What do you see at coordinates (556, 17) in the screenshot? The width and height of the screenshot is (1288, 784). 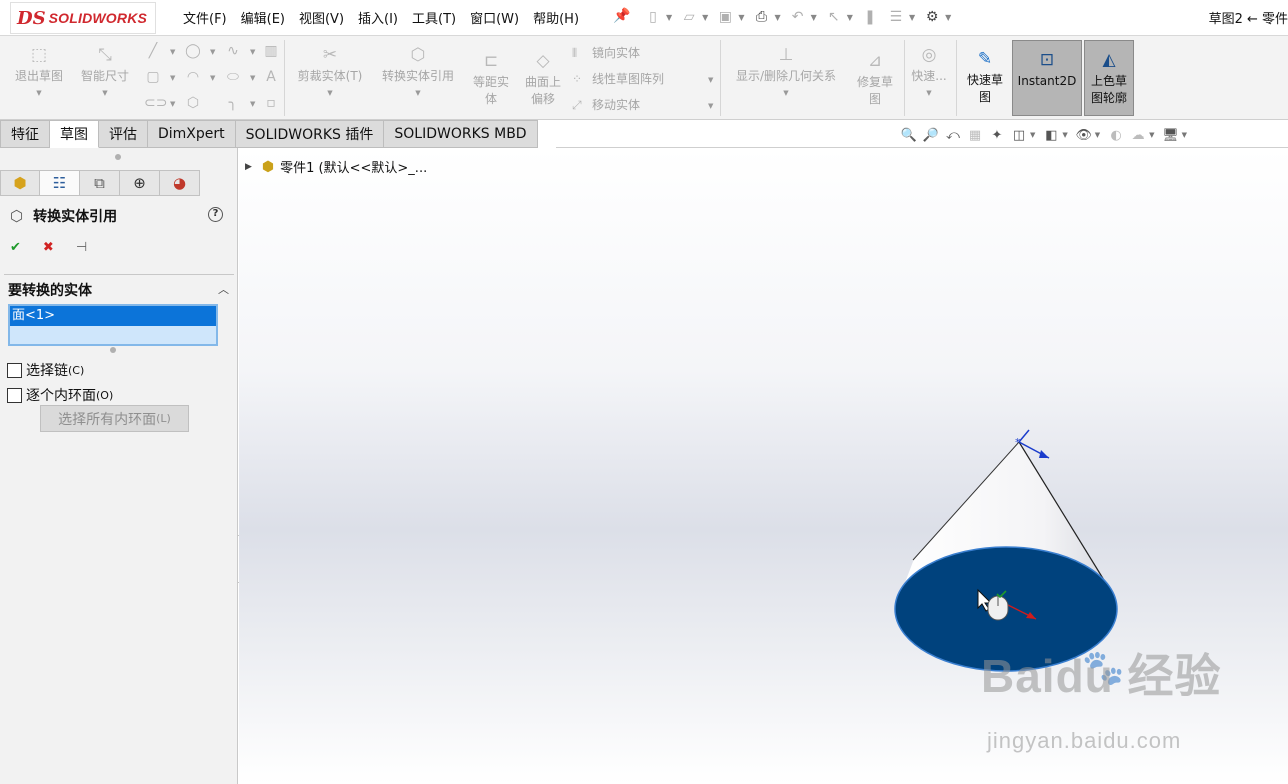 I see `menu-help: 帮助(H)` at bounding box center [556, 17].